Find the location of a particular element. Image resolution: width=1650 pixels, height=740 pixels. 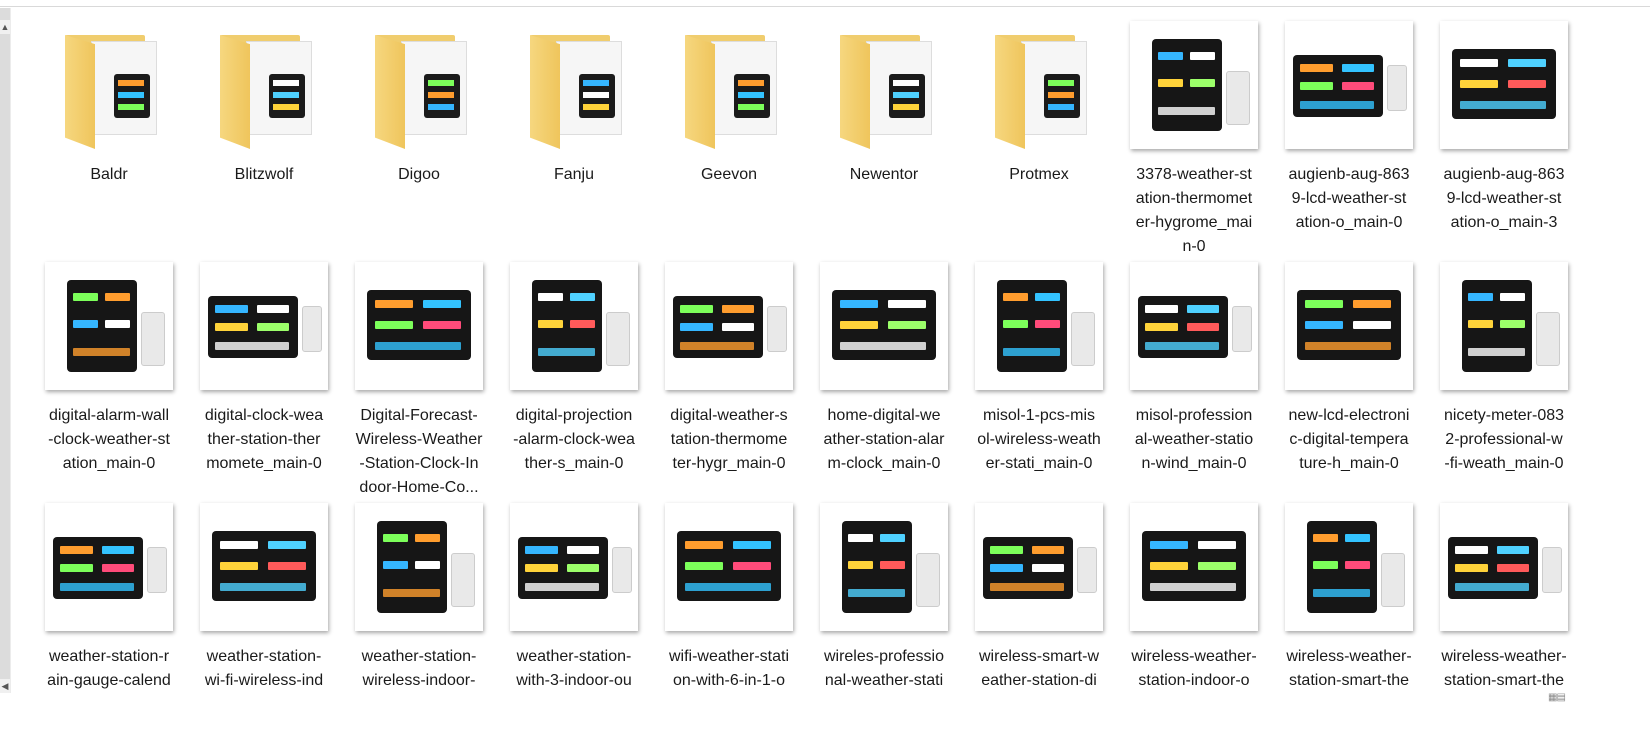

file-name-line: ther-station-ther is located at coordinates (264, 439).